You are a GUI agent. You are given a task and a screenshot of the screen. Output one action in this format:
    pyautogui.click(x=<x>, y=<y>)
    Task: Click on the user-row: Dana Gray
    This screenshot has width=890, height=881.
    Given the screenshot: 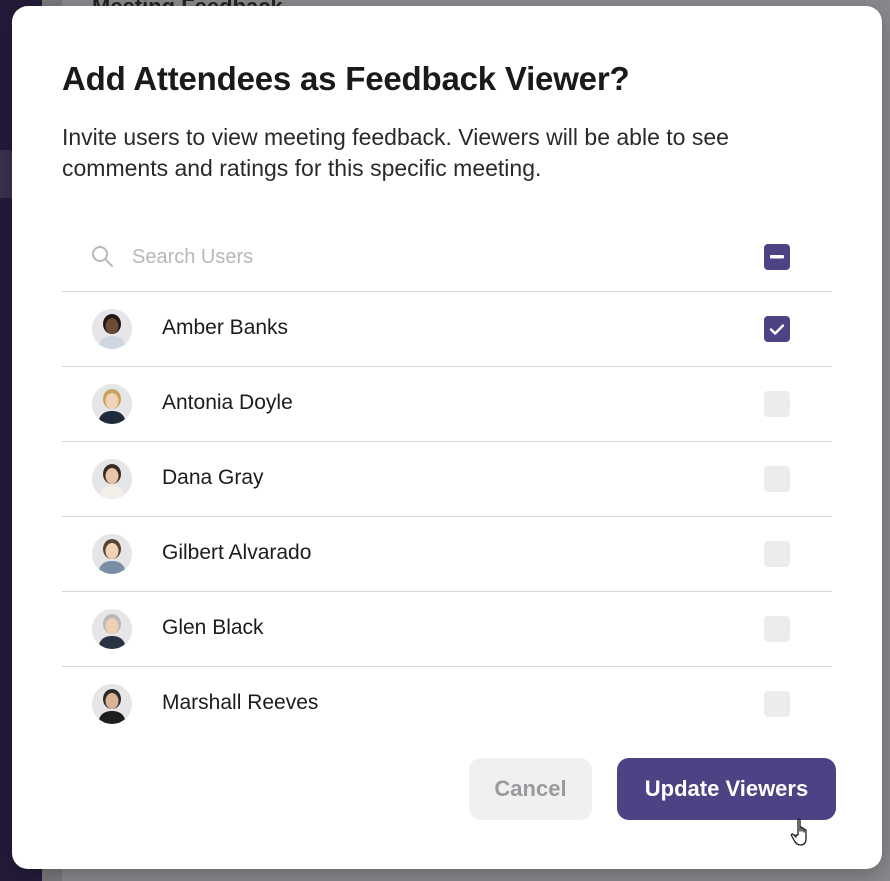 What is the action you would take?
    pyautogui.click(x=447, y=479)
    